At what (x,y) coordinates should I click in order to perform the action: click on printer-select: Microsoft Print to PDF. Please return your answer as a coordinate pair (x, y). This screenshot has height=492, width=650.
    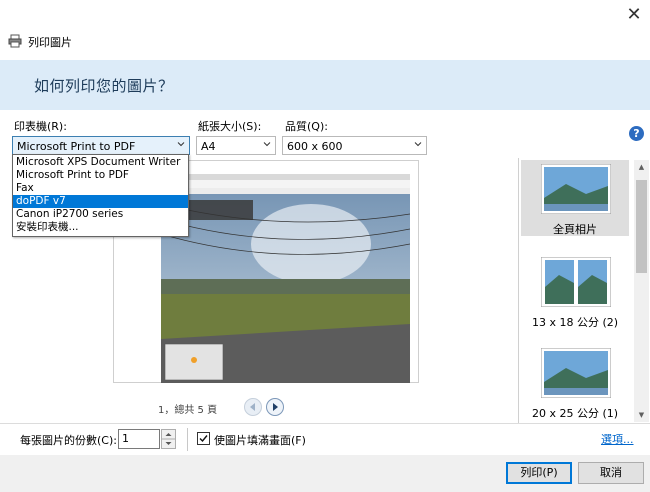
    Looking at the image, I should click on (101, 145).